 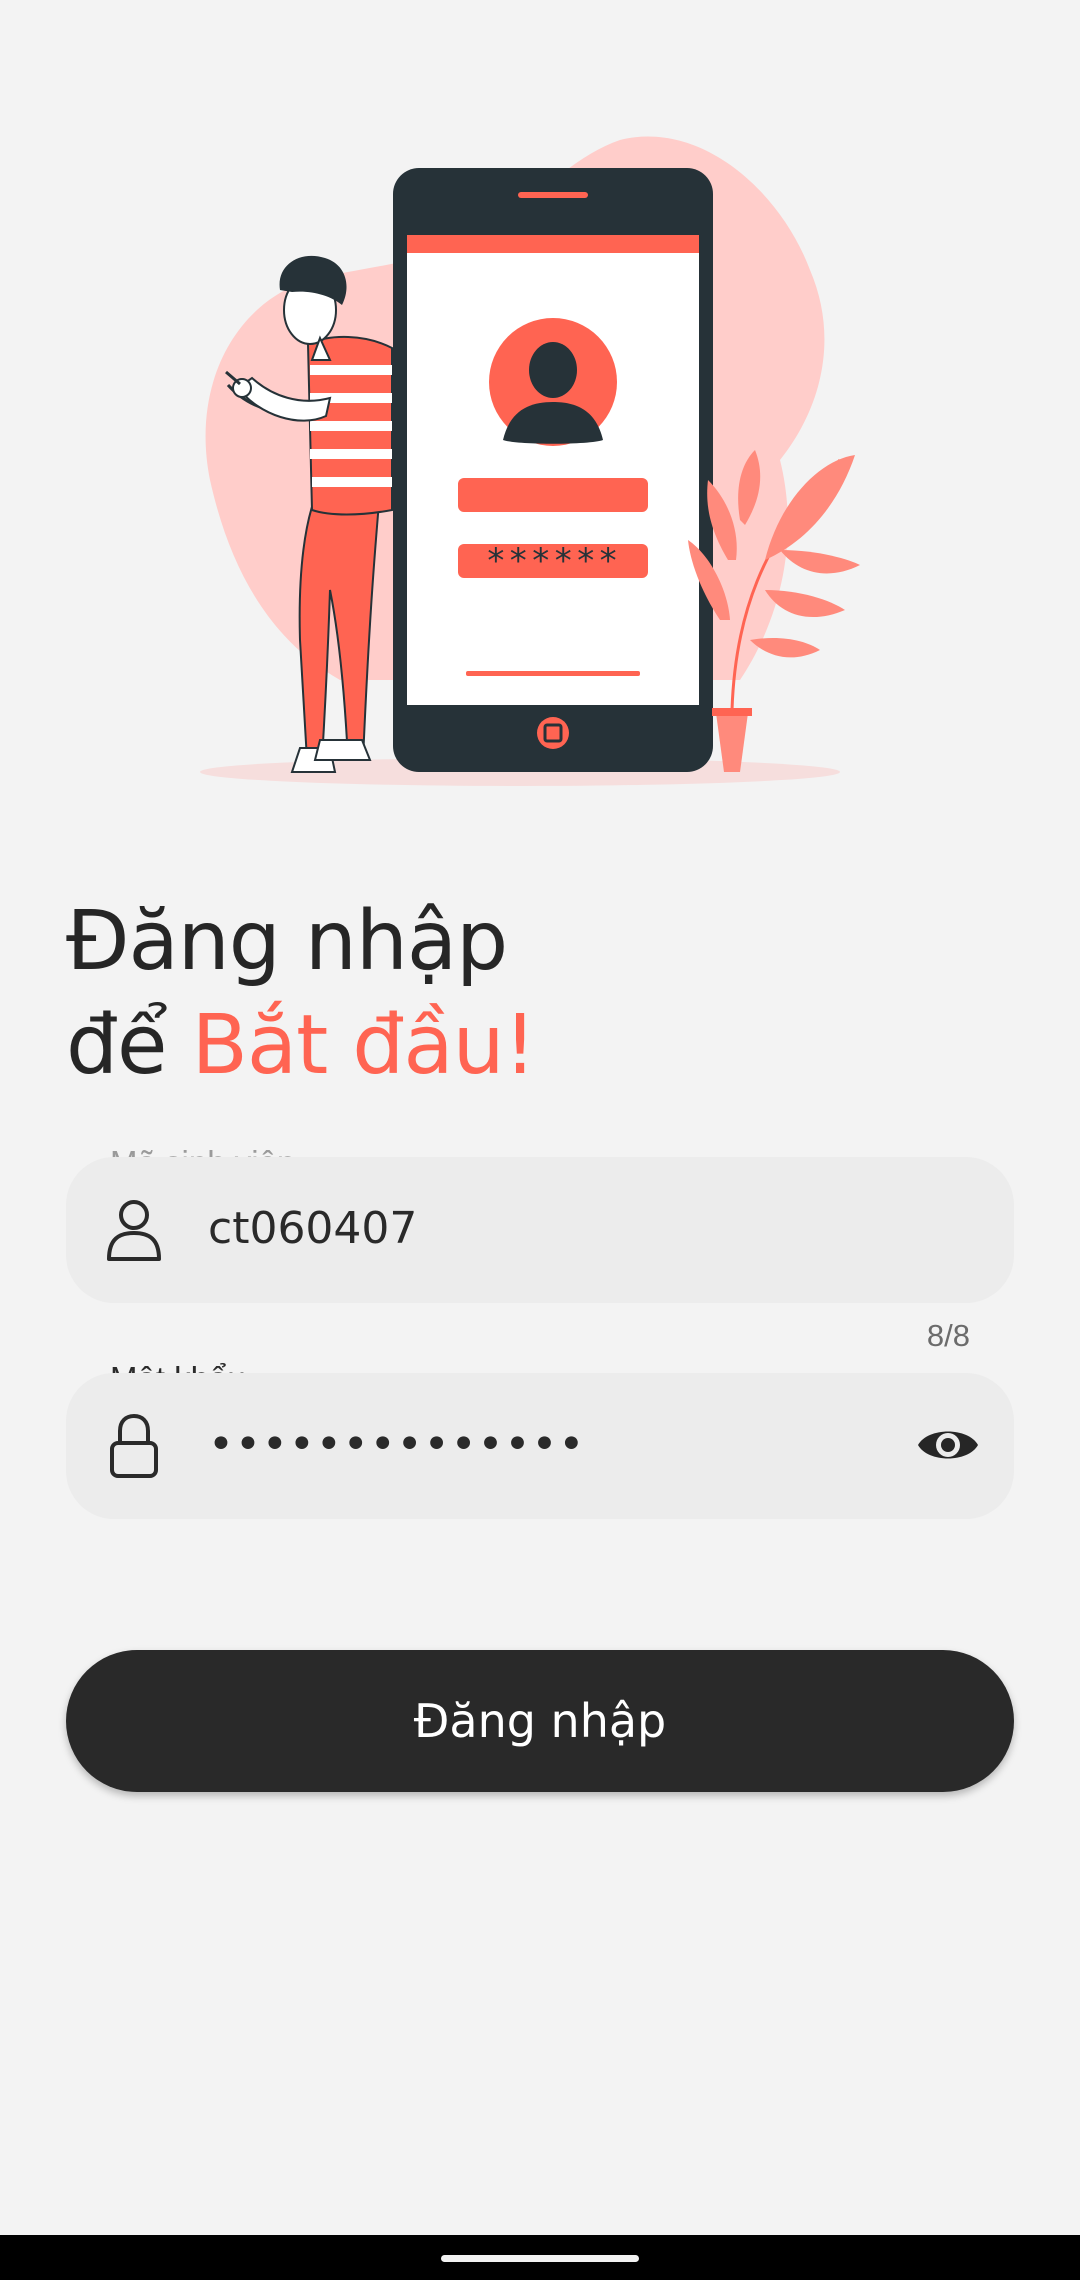 What do you see at coordinates (312, 1228) in the screenshot?
I see `student-id-input: ct060407` at bounding box center [312, 1228].